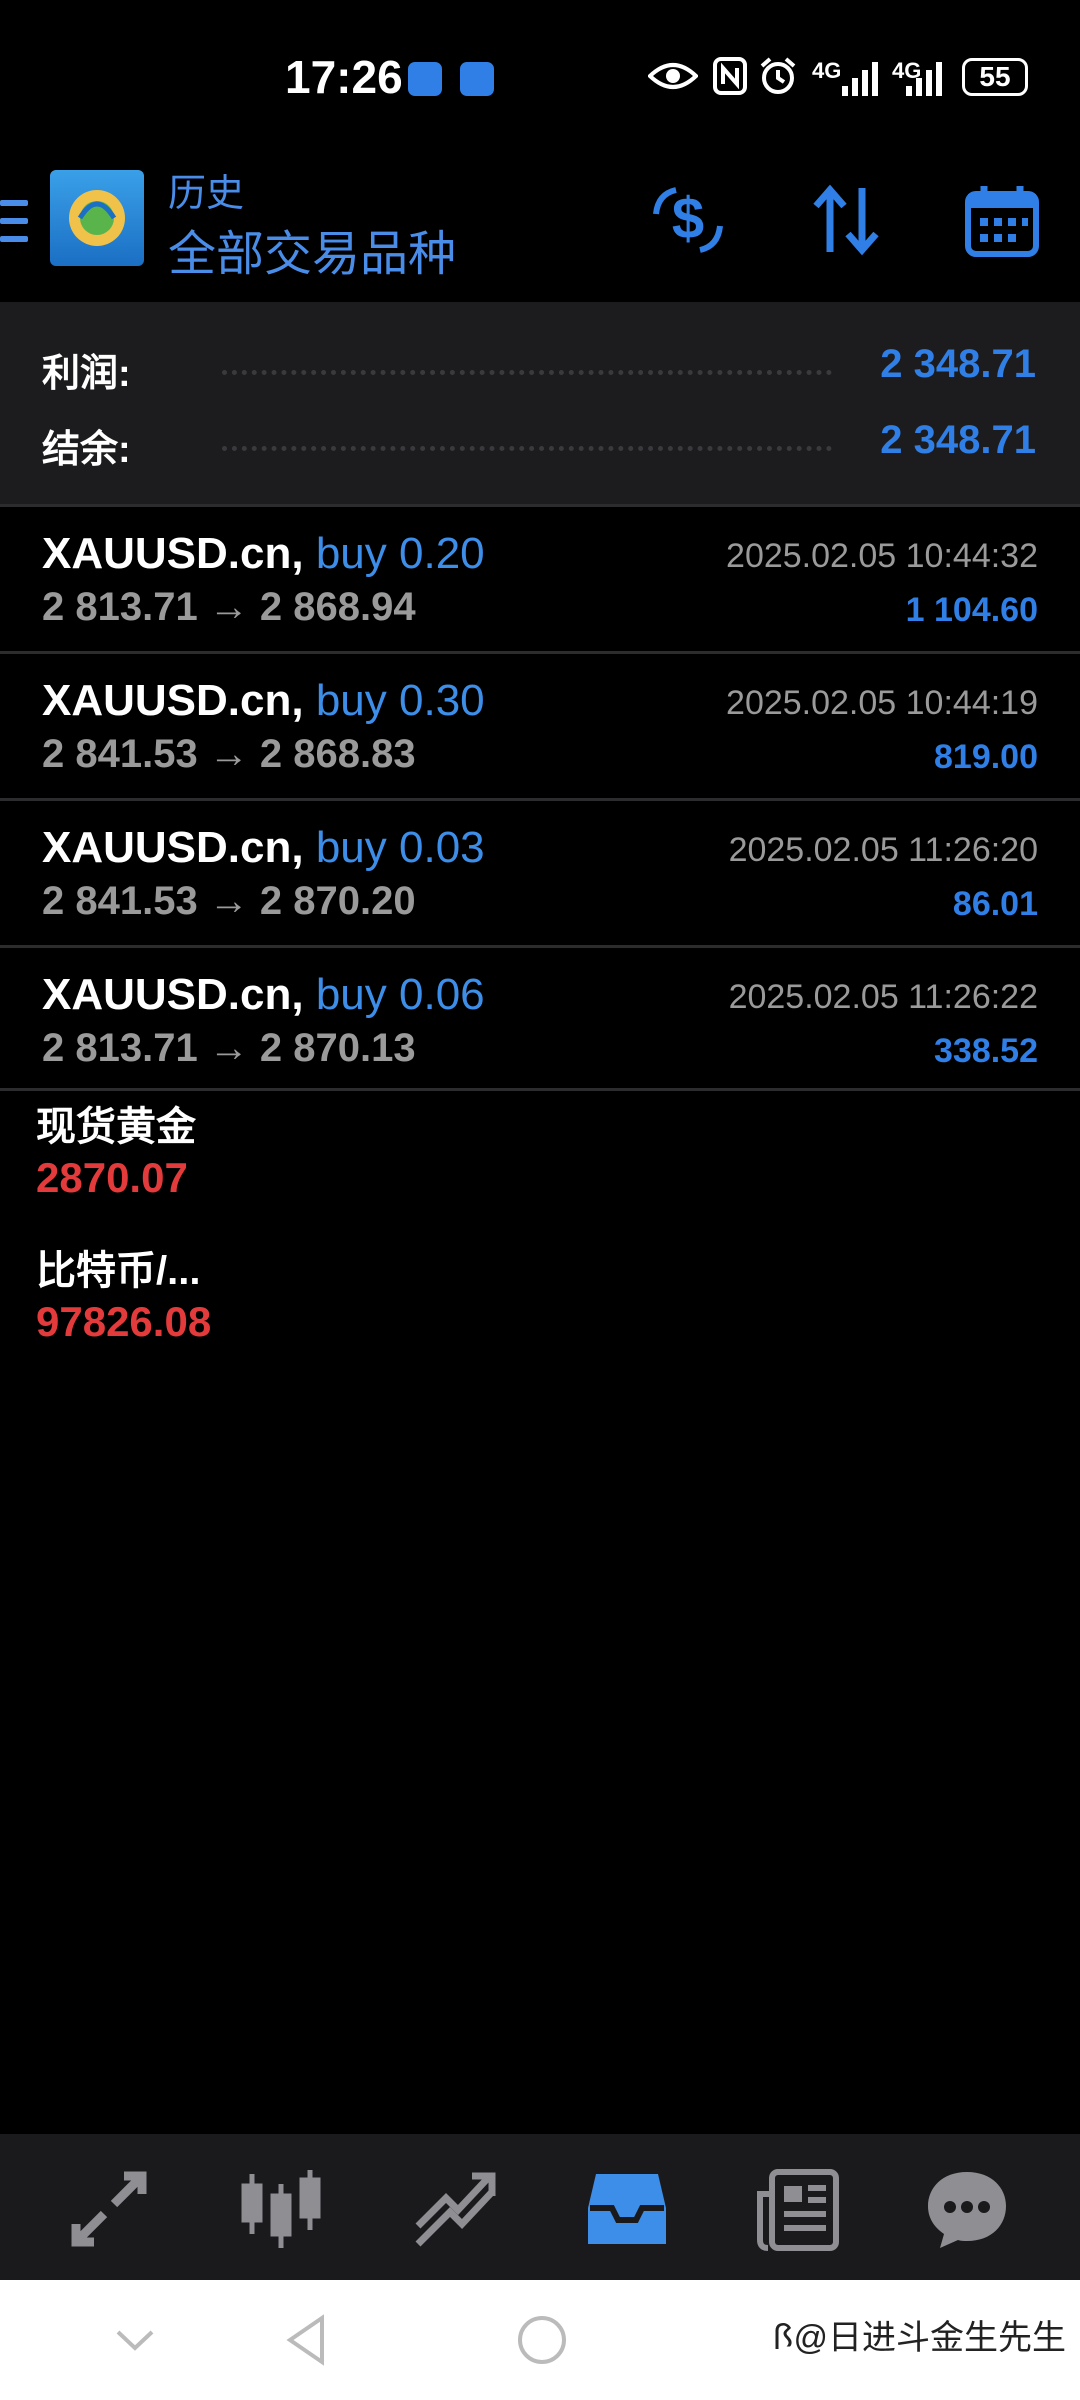  What do you see at coordinates (527, 372) in the screenshot?
I see `profit-dots` at bounding box center [527, 372].